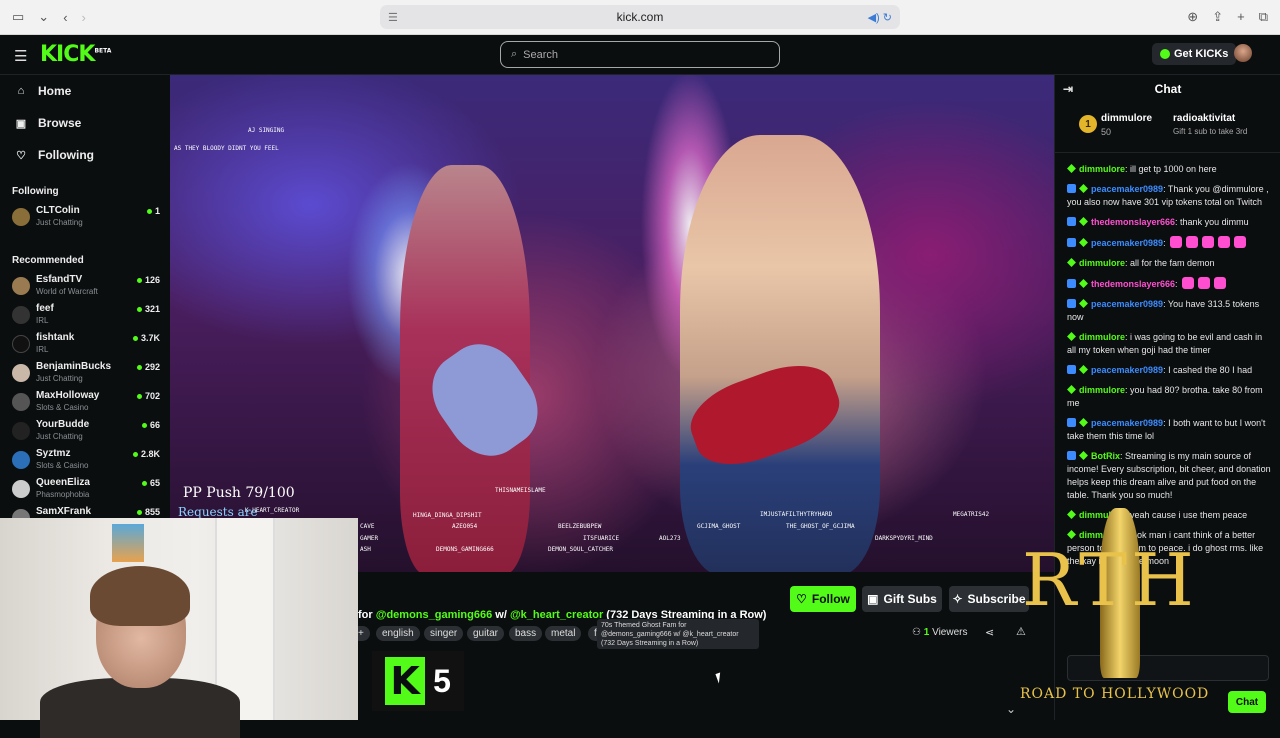  What do you see at coordinates (444, 633) in the screenshot?
I see `tag-singer: singer` at bounding box center [444, 633].